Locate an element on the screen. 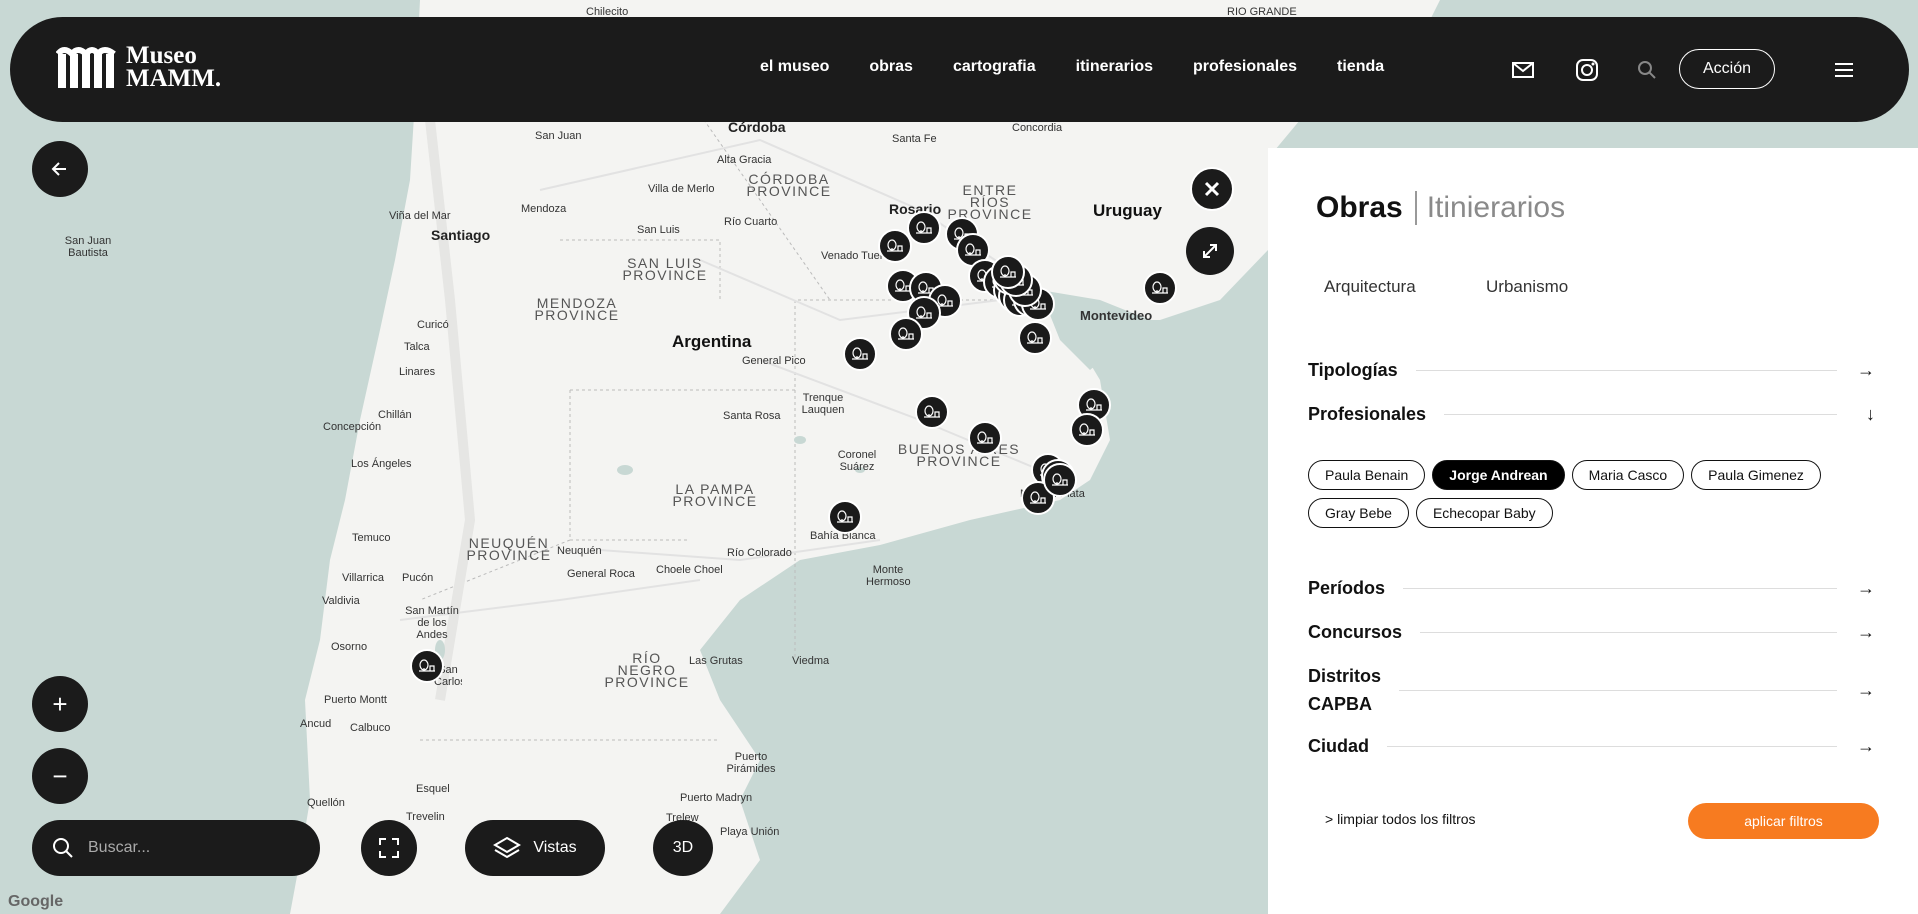 The width and height of the screenshot is (1918, 914). map-label: Santa Rosa is located at coordinates (752, 416).